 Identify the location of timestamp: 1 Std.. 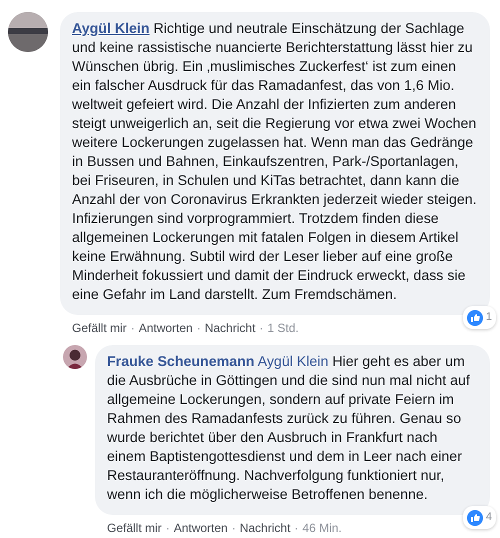
(283, 328).